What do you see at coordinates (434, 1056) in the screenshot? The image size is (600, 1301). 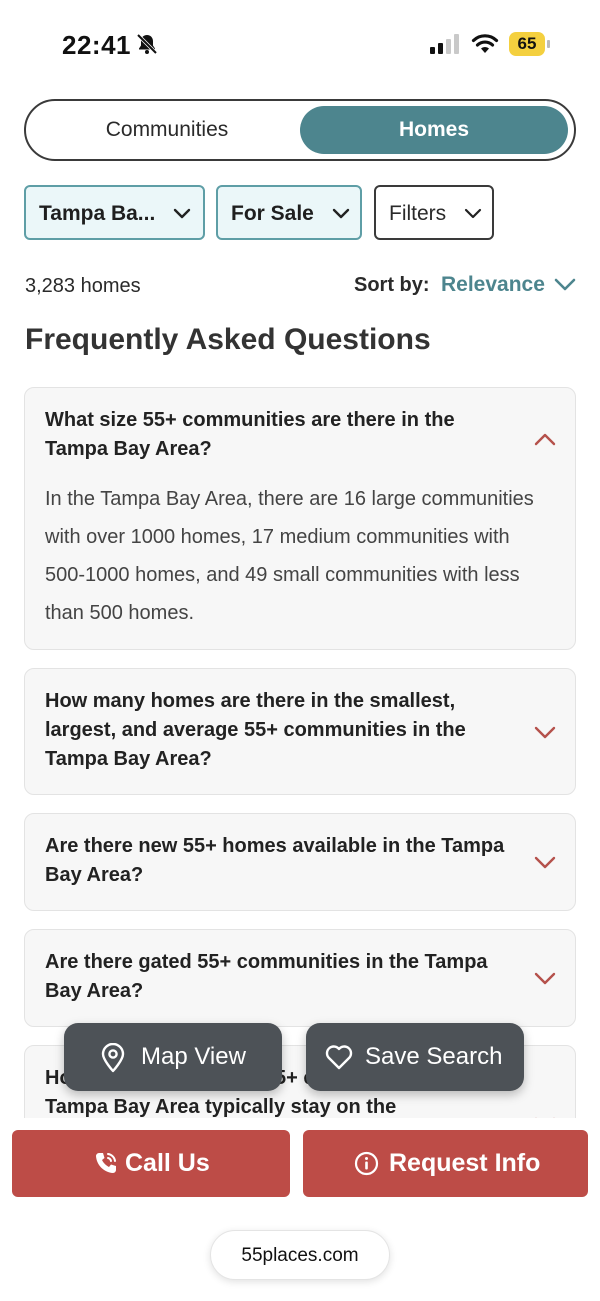 I see `save-search-label: Save Search` at bounding box center [434, 1056].